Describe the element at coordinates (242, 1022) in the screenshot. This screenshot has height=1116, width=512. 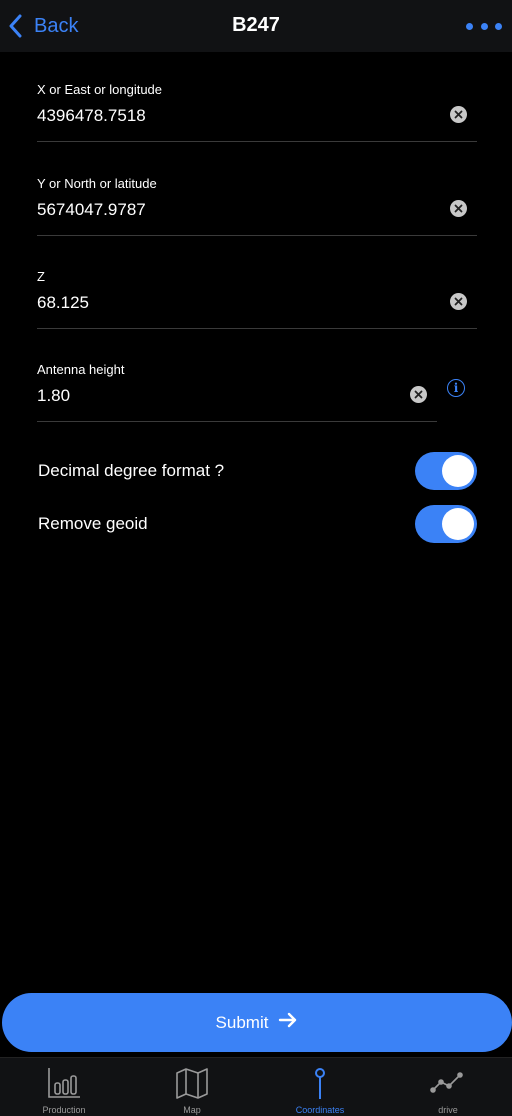
I see `submit-label: Submit` at that location.